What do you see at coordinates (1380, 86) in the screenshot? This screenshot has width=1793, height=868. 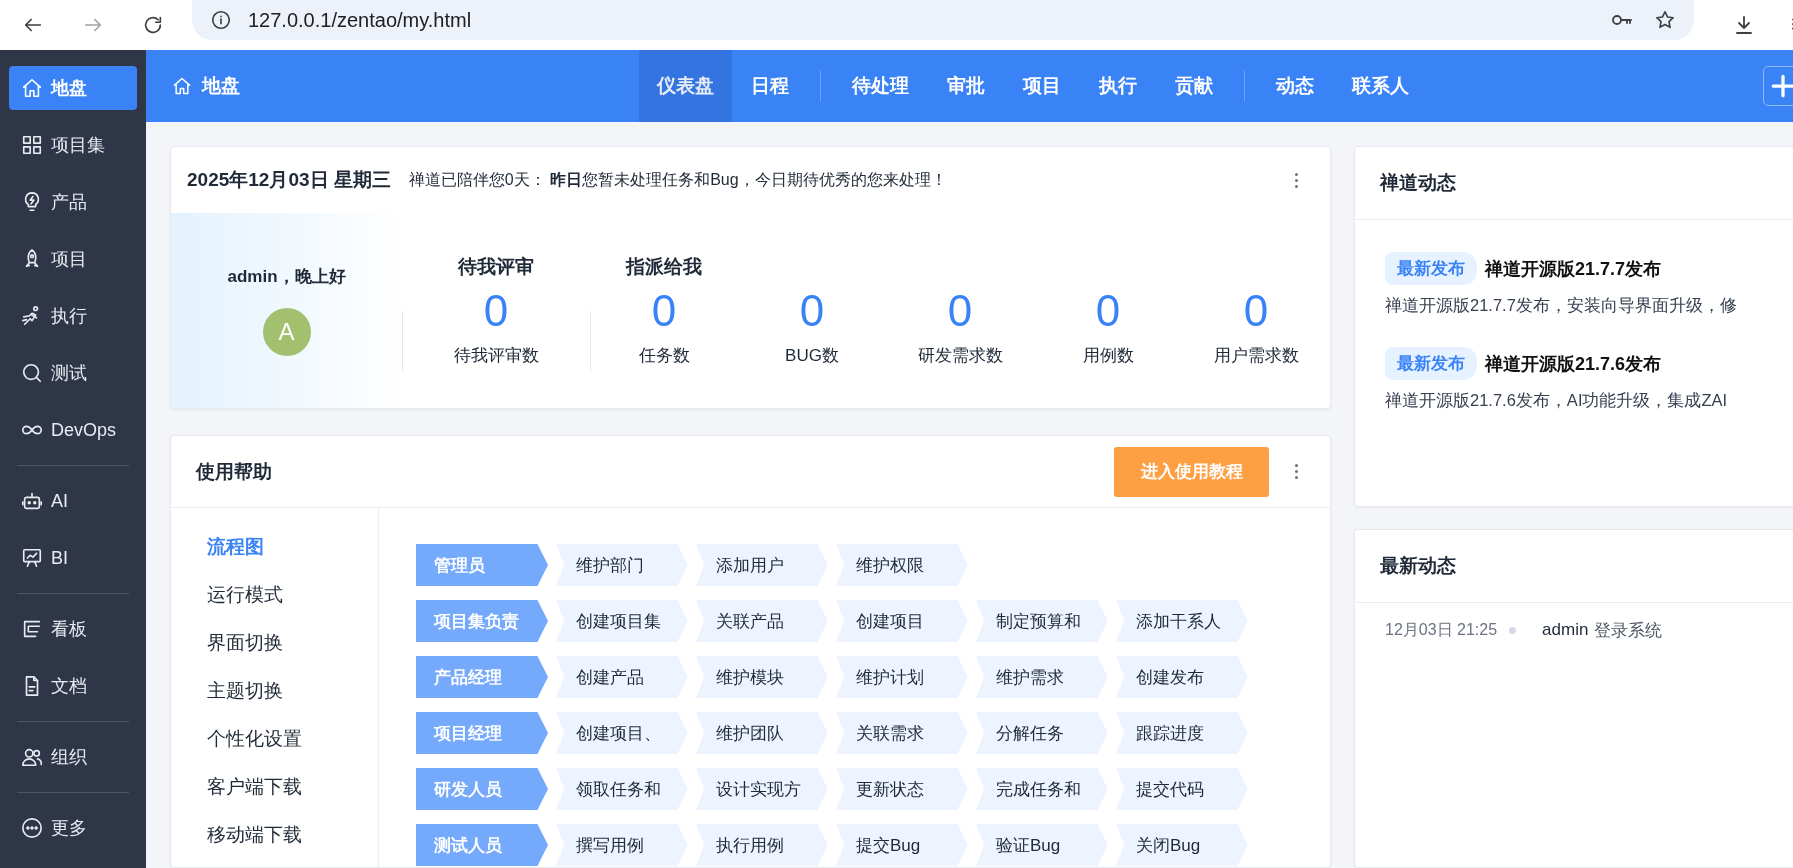 I see `nav-tab: 联系人` at bounding box center [1380, 86].